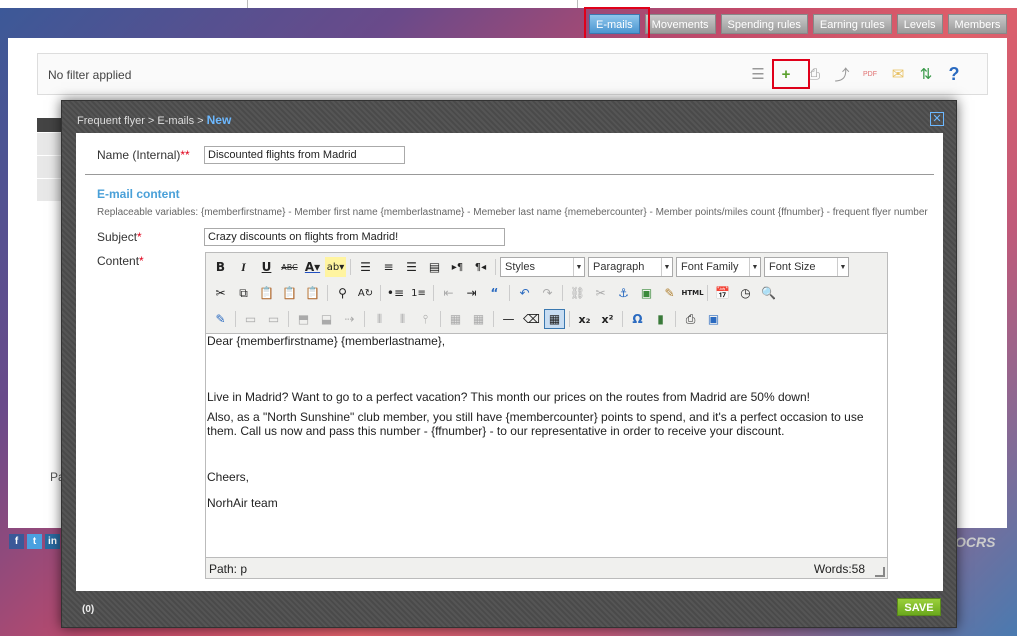 This screenshot has height=636, width=1017. Describe the element at coordinates (448, 293) in the screenshot. I see `outdent-icon: ⇤` at that location.